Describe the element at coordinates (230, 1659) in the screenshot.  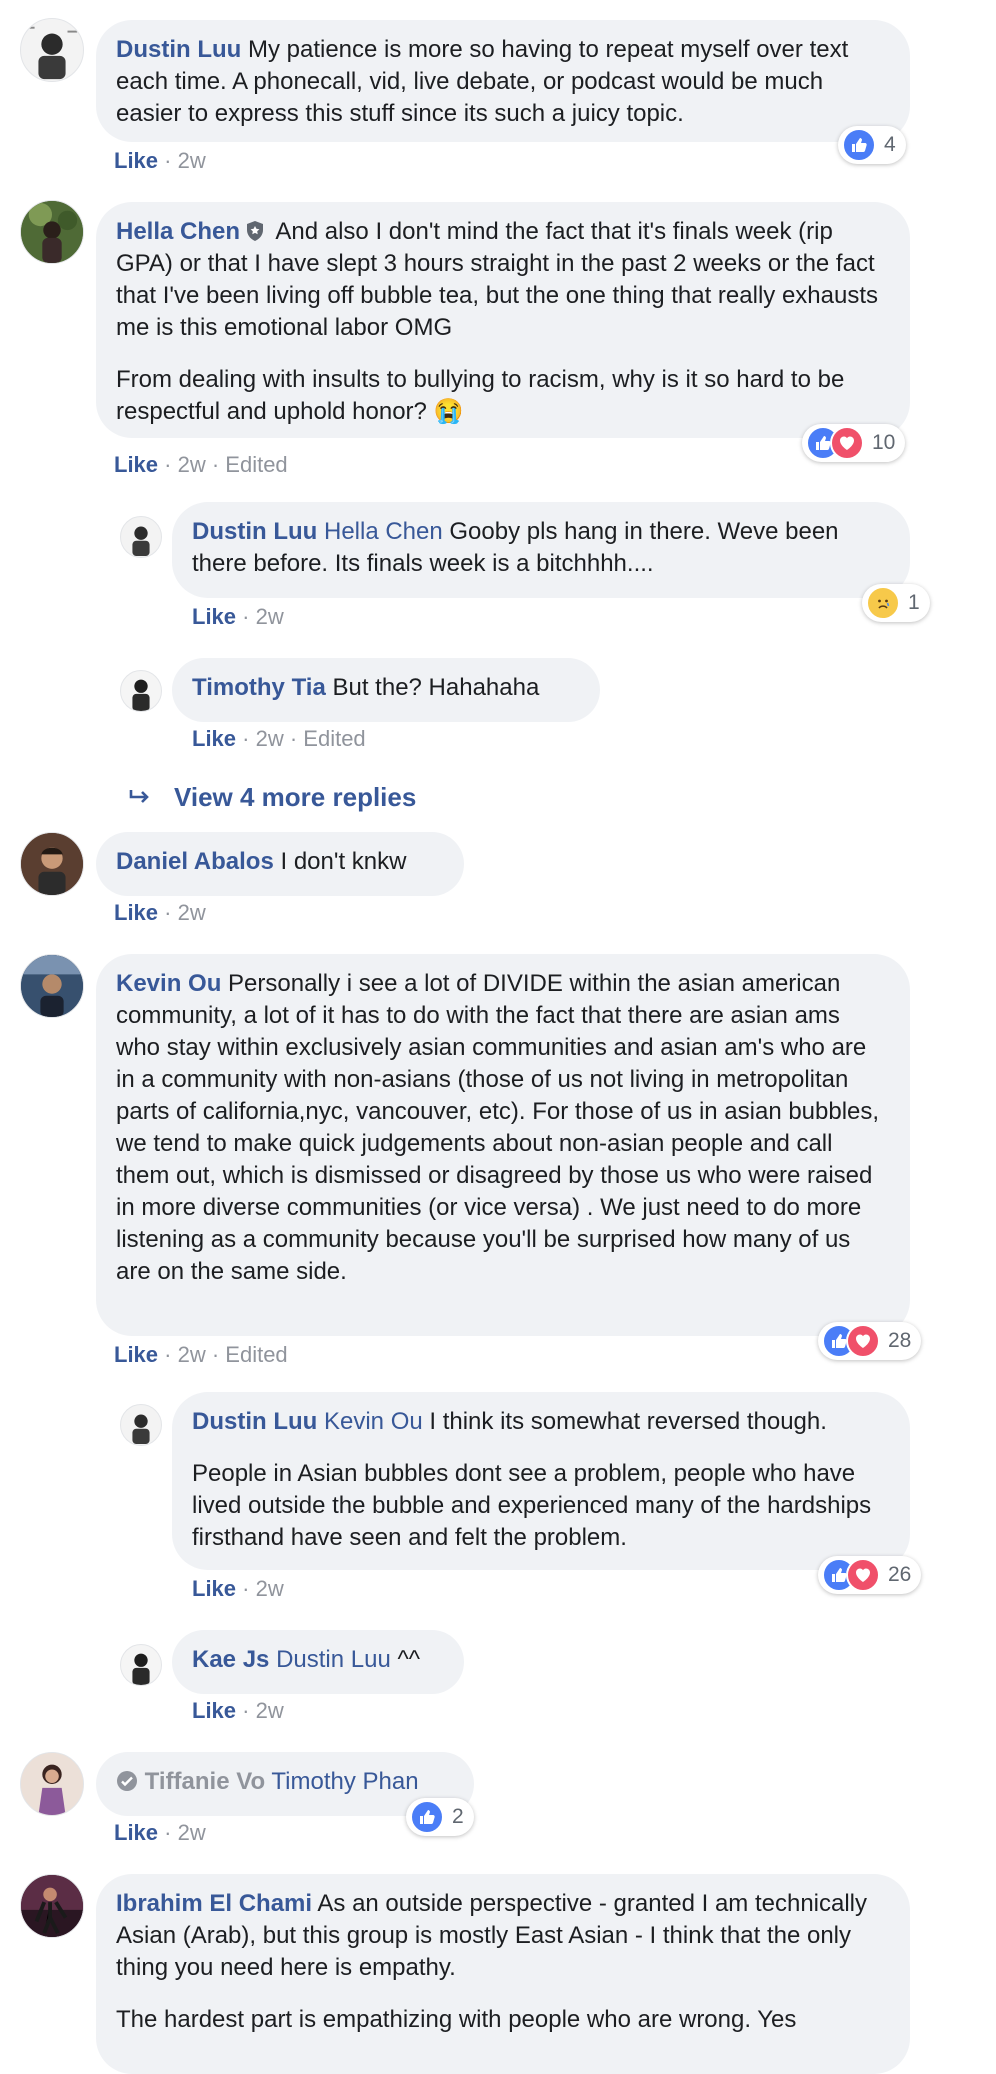
I see `comment-author: Kae Js` at that location.